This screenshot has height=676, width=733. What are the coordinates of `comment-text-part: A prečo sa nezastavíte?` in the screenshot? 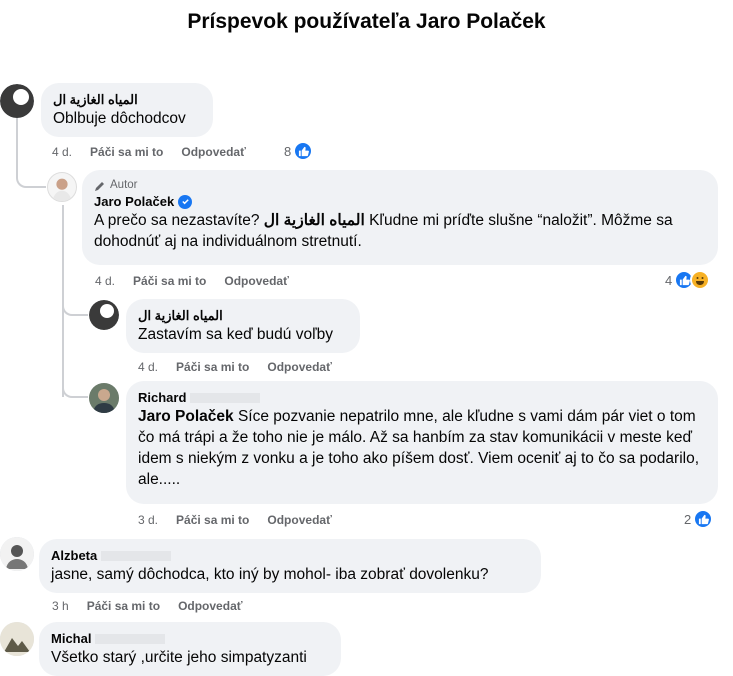 It's located at (177, 220).